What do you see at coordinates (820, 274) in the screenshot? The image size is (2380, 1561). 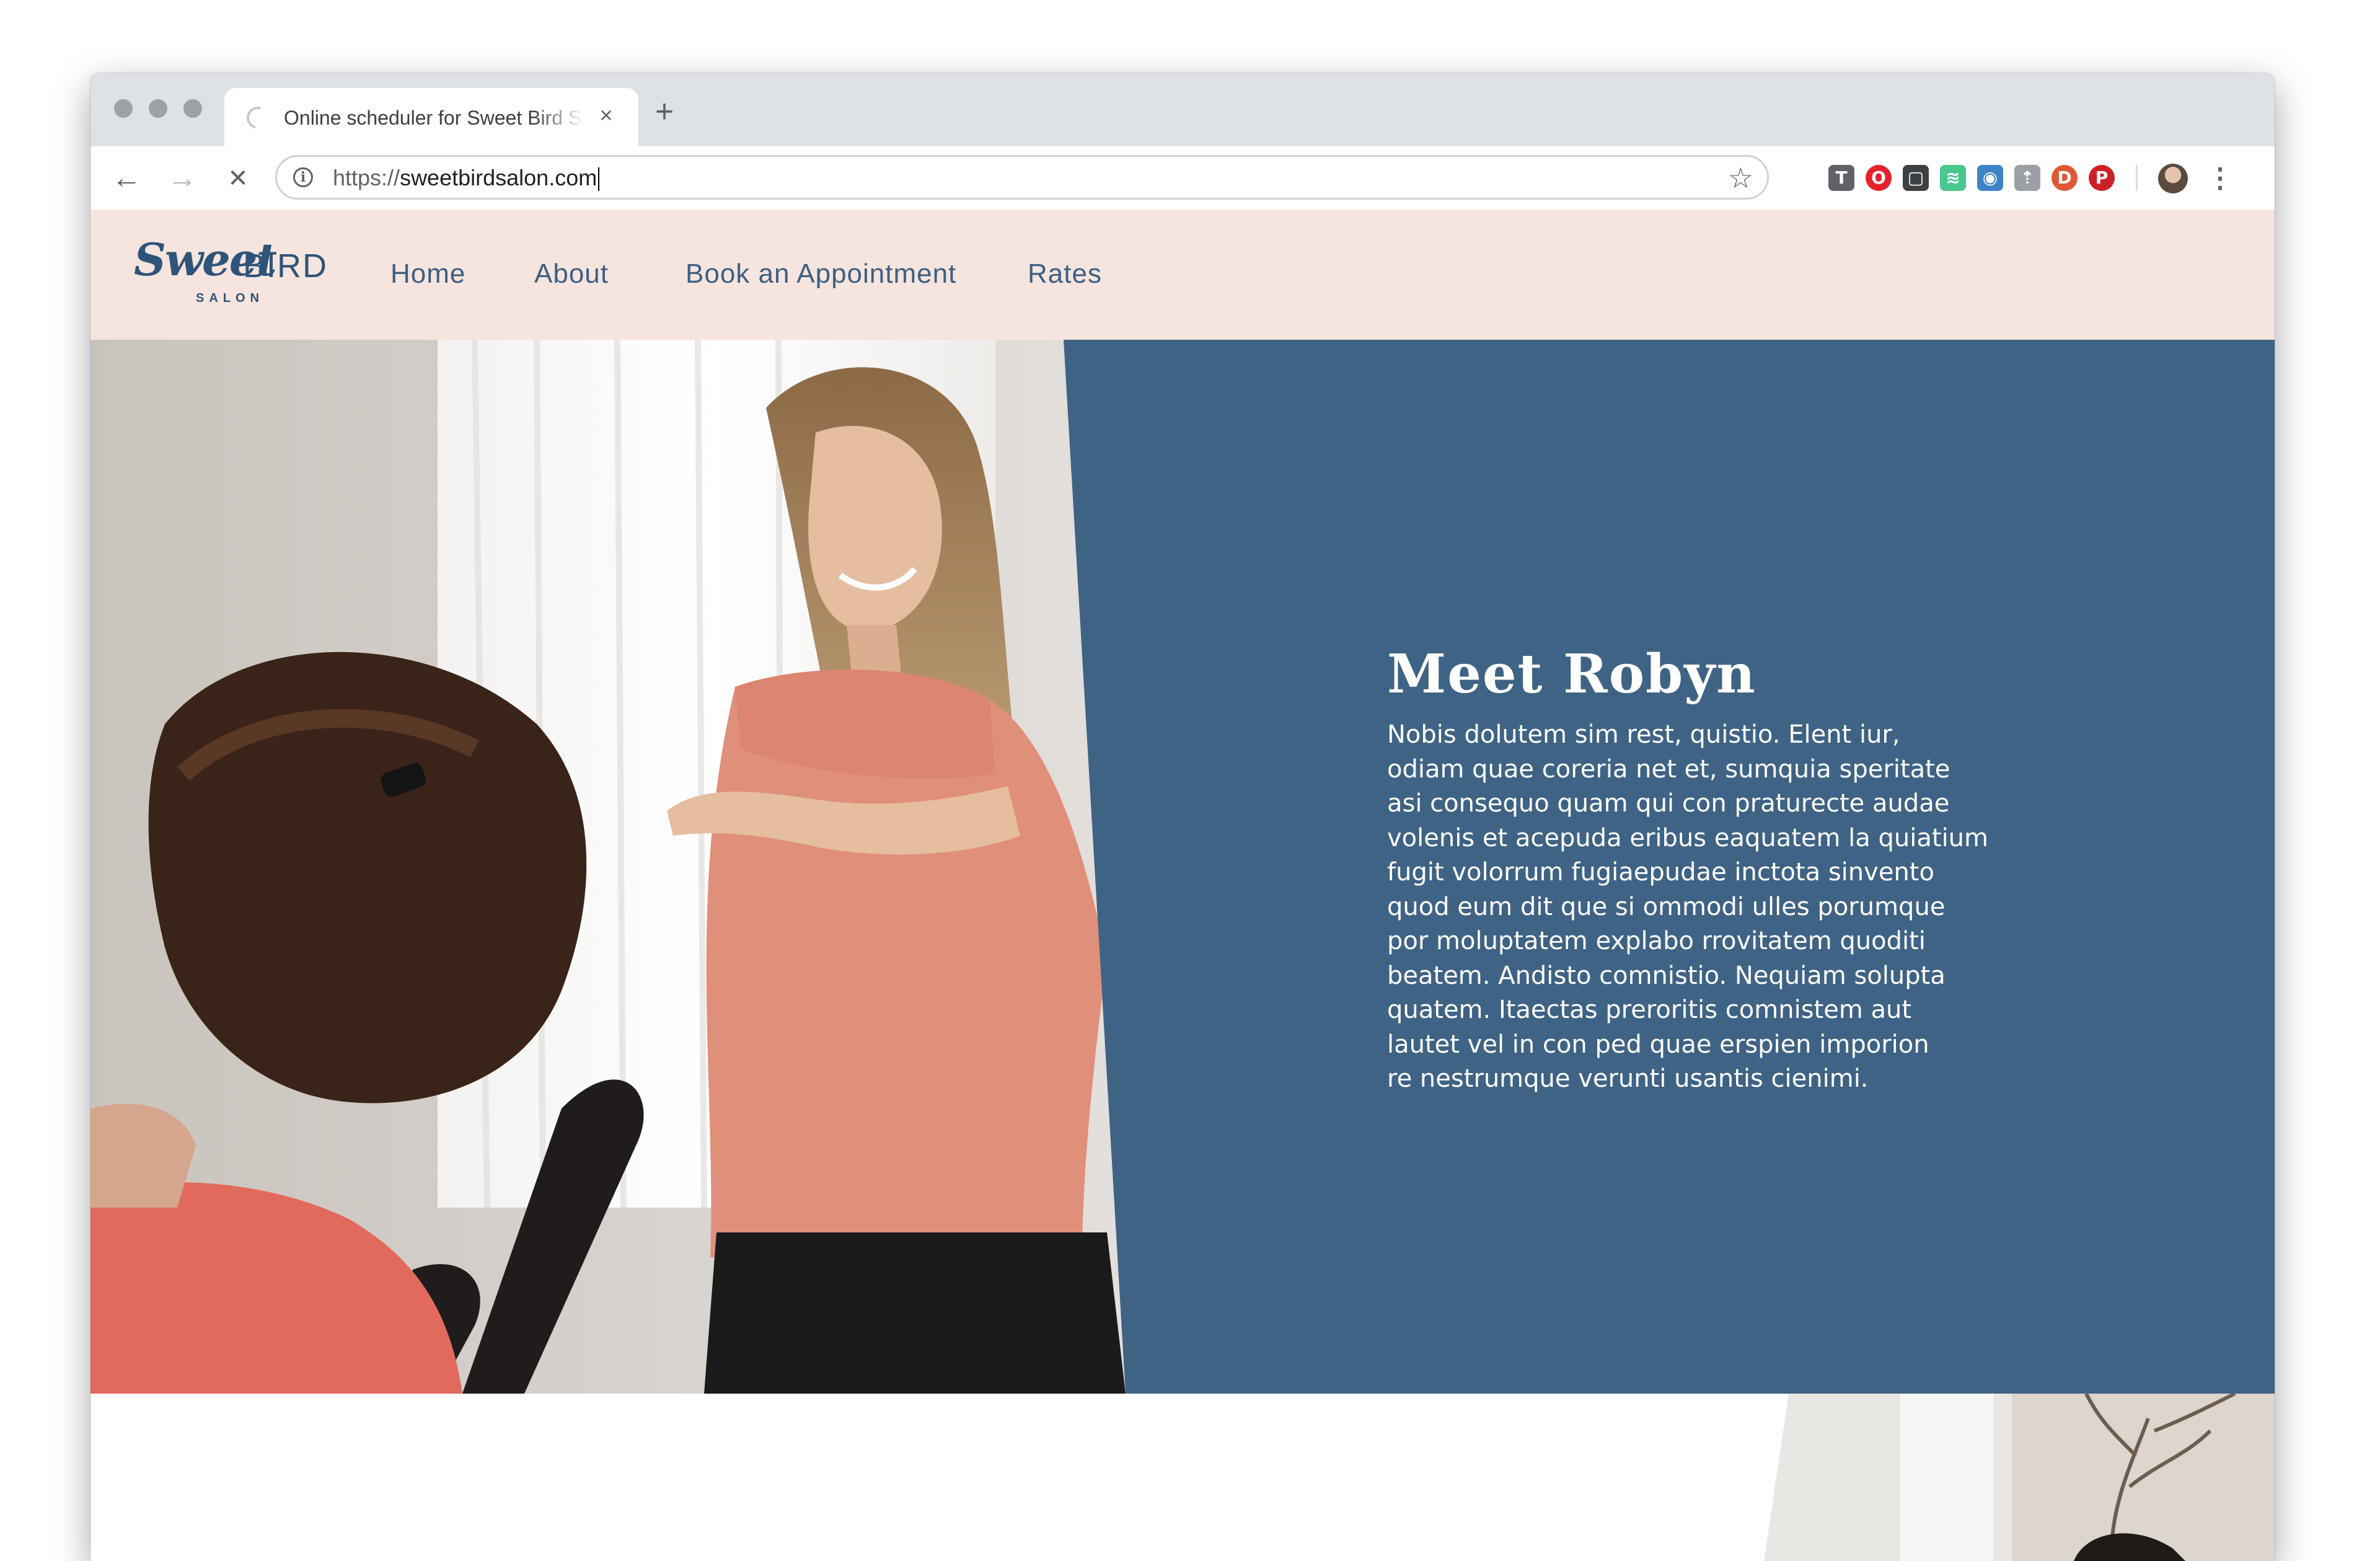 I see `nav-book-appointment: Book an Appointment` at bounding box center [820, 274].